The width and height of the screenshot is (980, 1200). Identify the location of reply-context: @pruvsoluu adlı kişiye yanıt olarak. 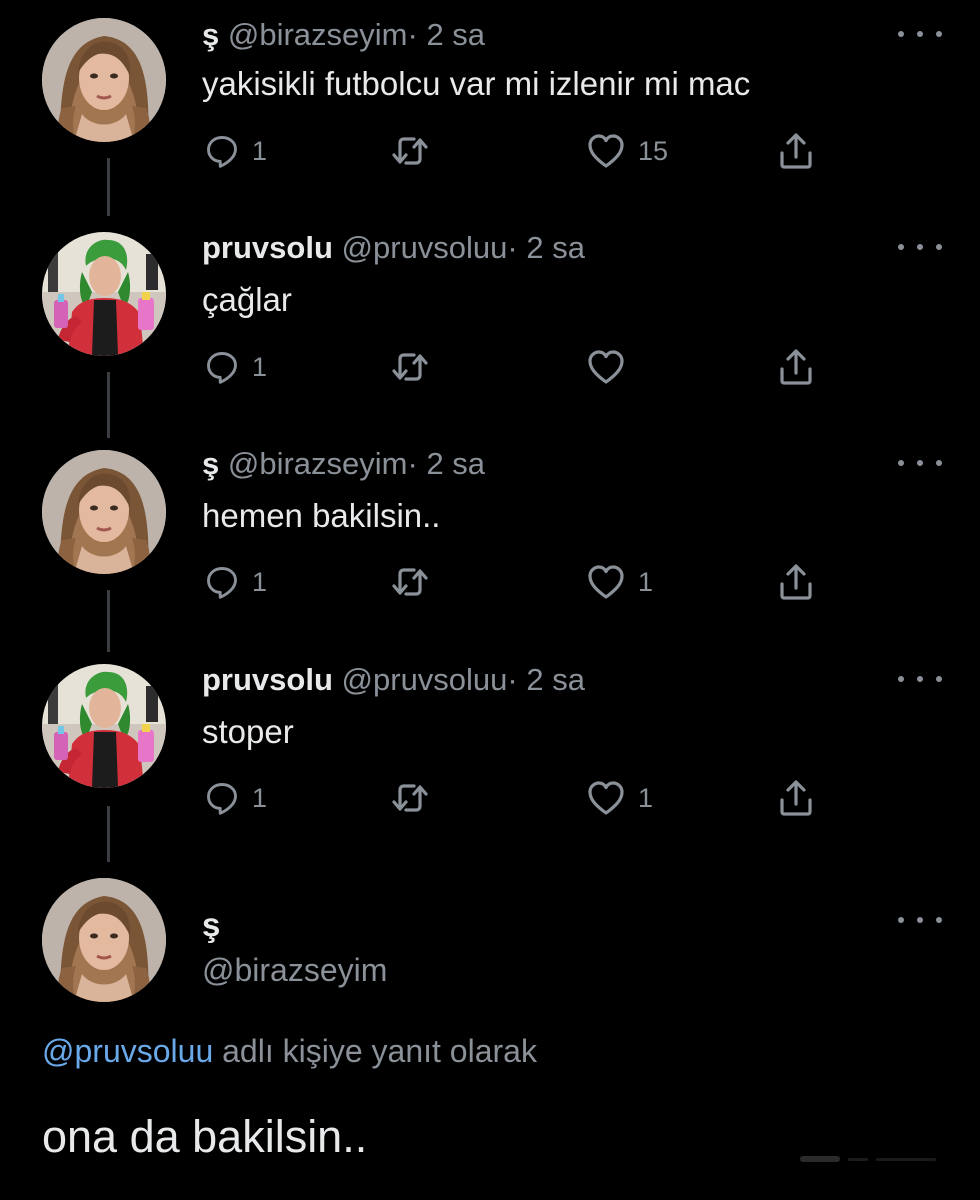
(289, 1051).